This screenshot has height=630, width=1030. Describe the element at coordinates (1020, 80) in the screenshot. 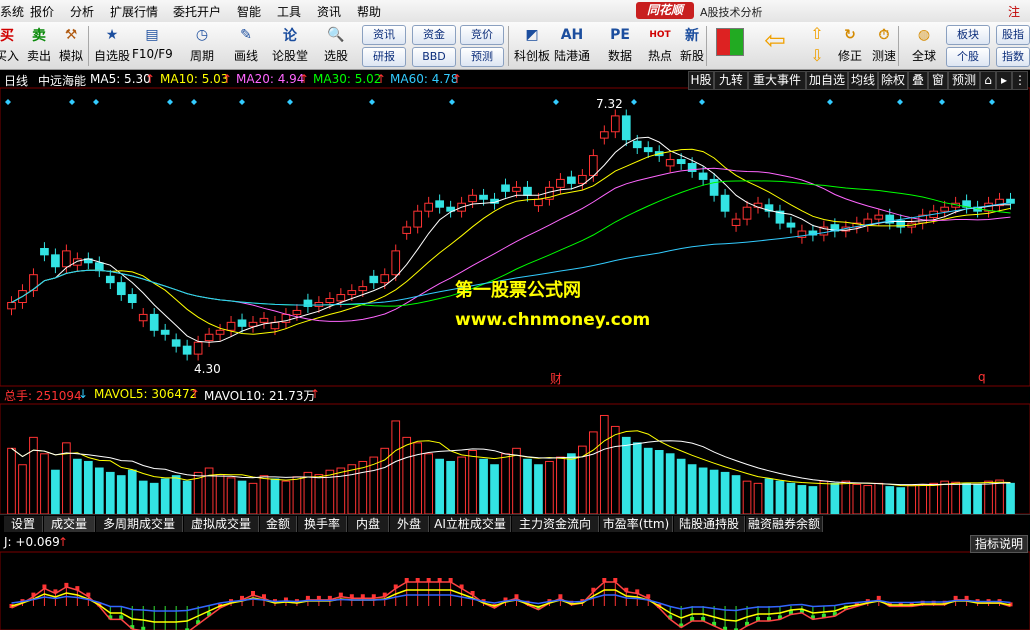

I see `more-icon: ⋮` at that location.